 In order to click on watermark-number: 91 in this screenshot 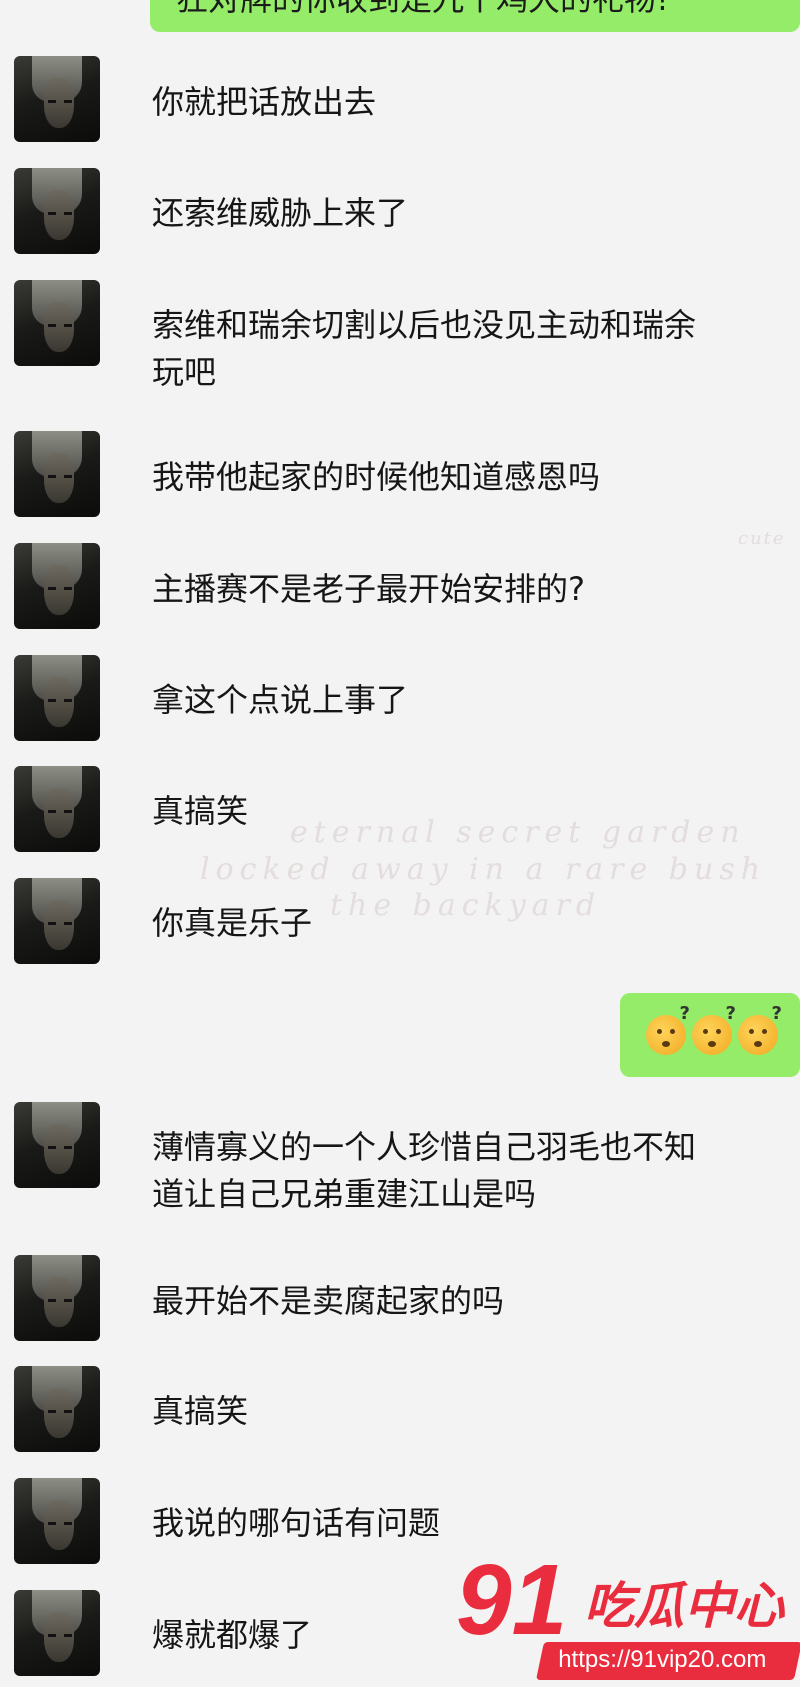, I will do `click(512, 1600)`.